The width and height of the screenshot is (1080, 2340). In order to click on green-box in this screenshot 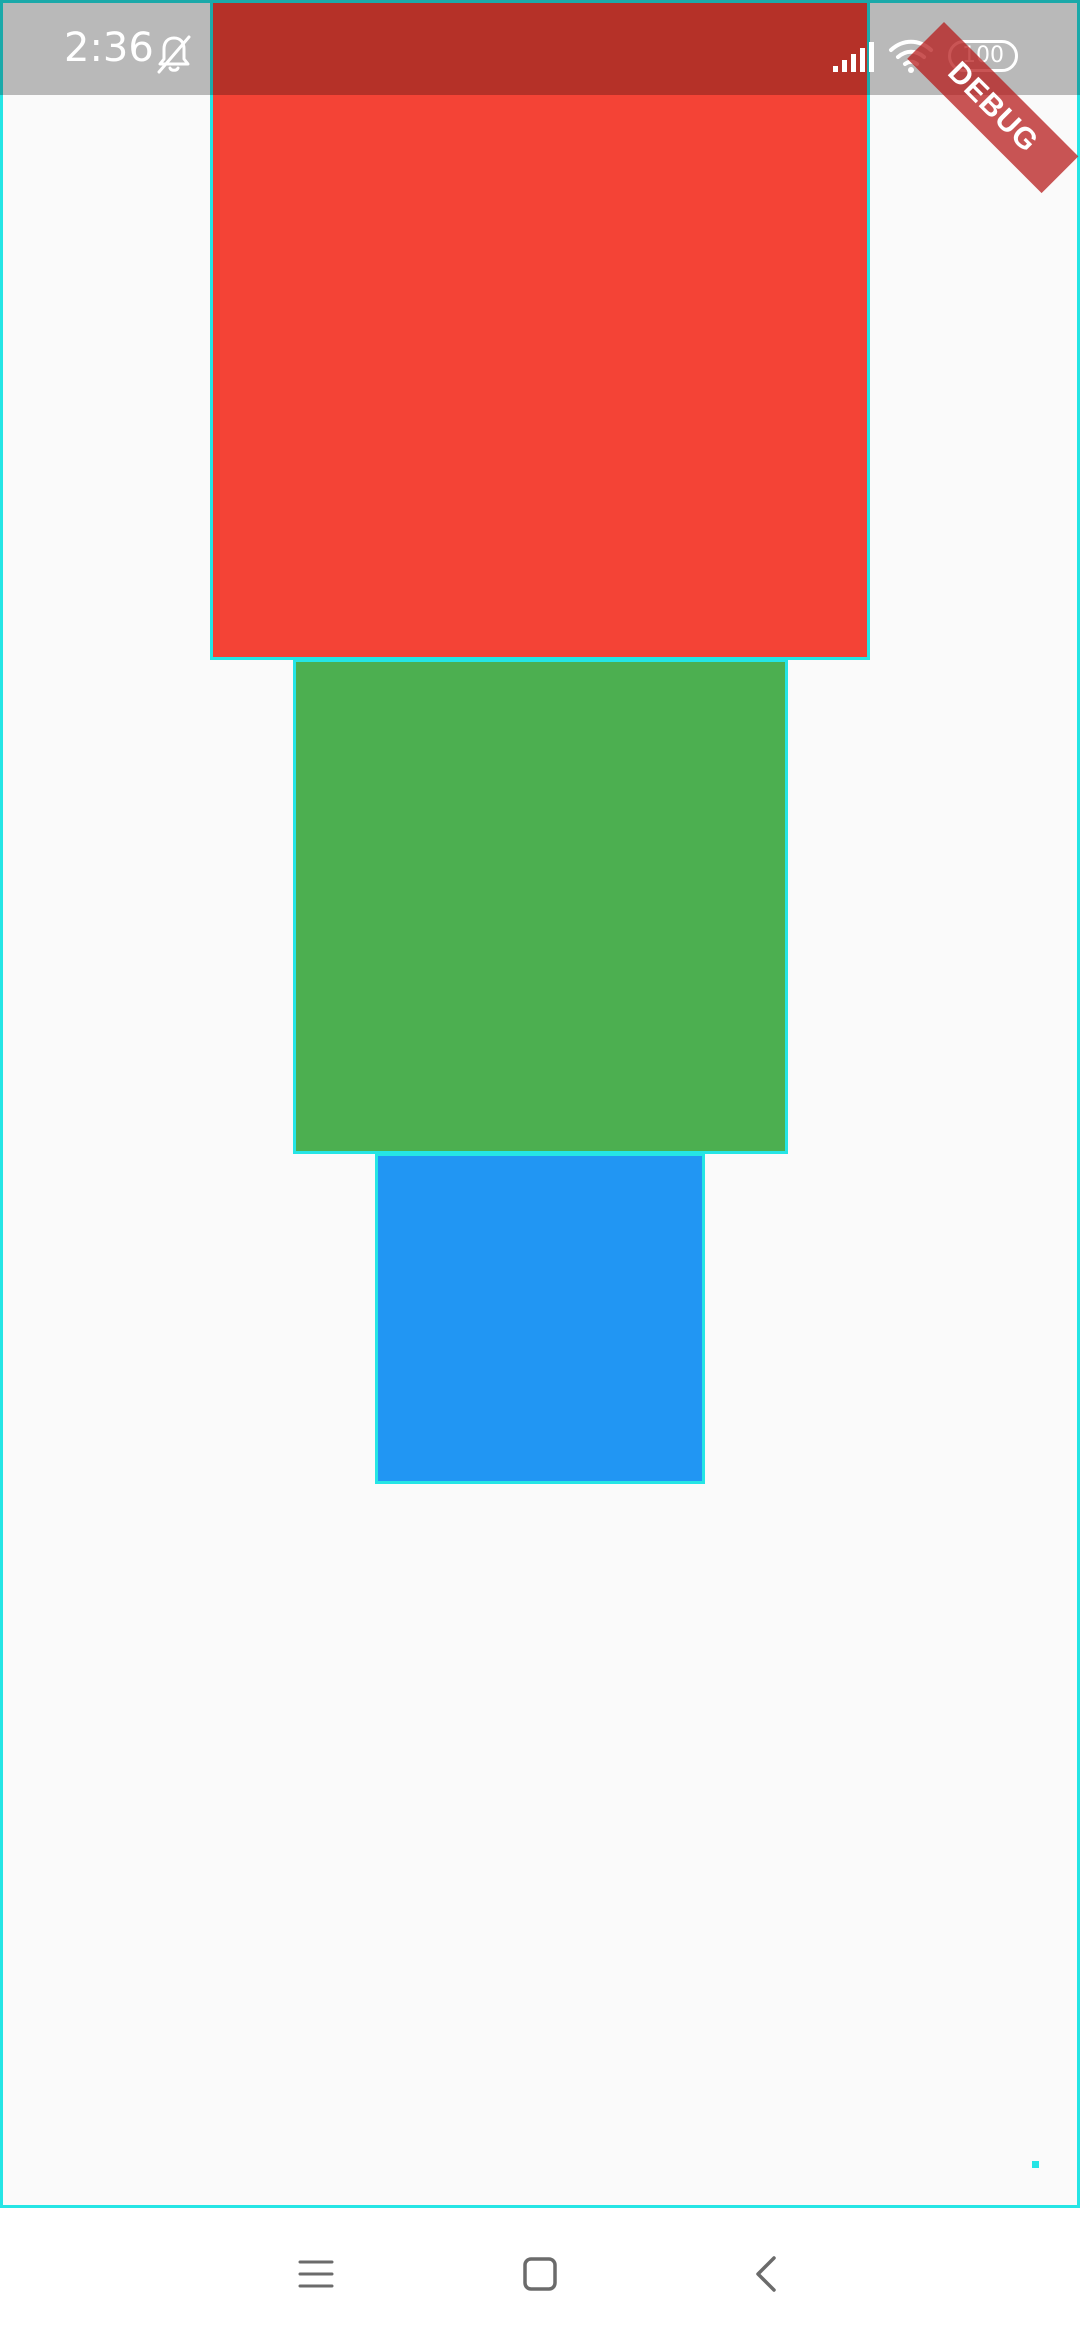, I will do `click(540, 906)`.